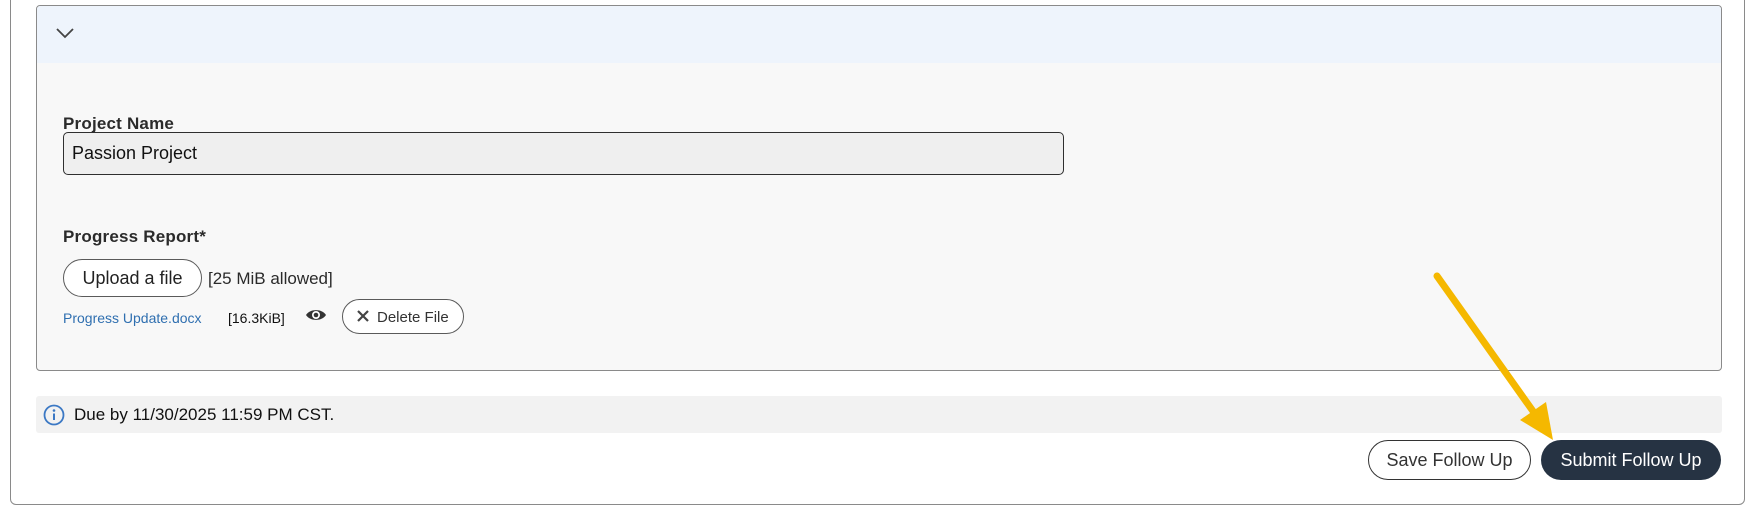 The width and height of the screenshot is (1756, 516). What do you see at coordinates (65, 33) in the screenshot?
I see `chevron-down-icon` at bounding box center [65, 33].